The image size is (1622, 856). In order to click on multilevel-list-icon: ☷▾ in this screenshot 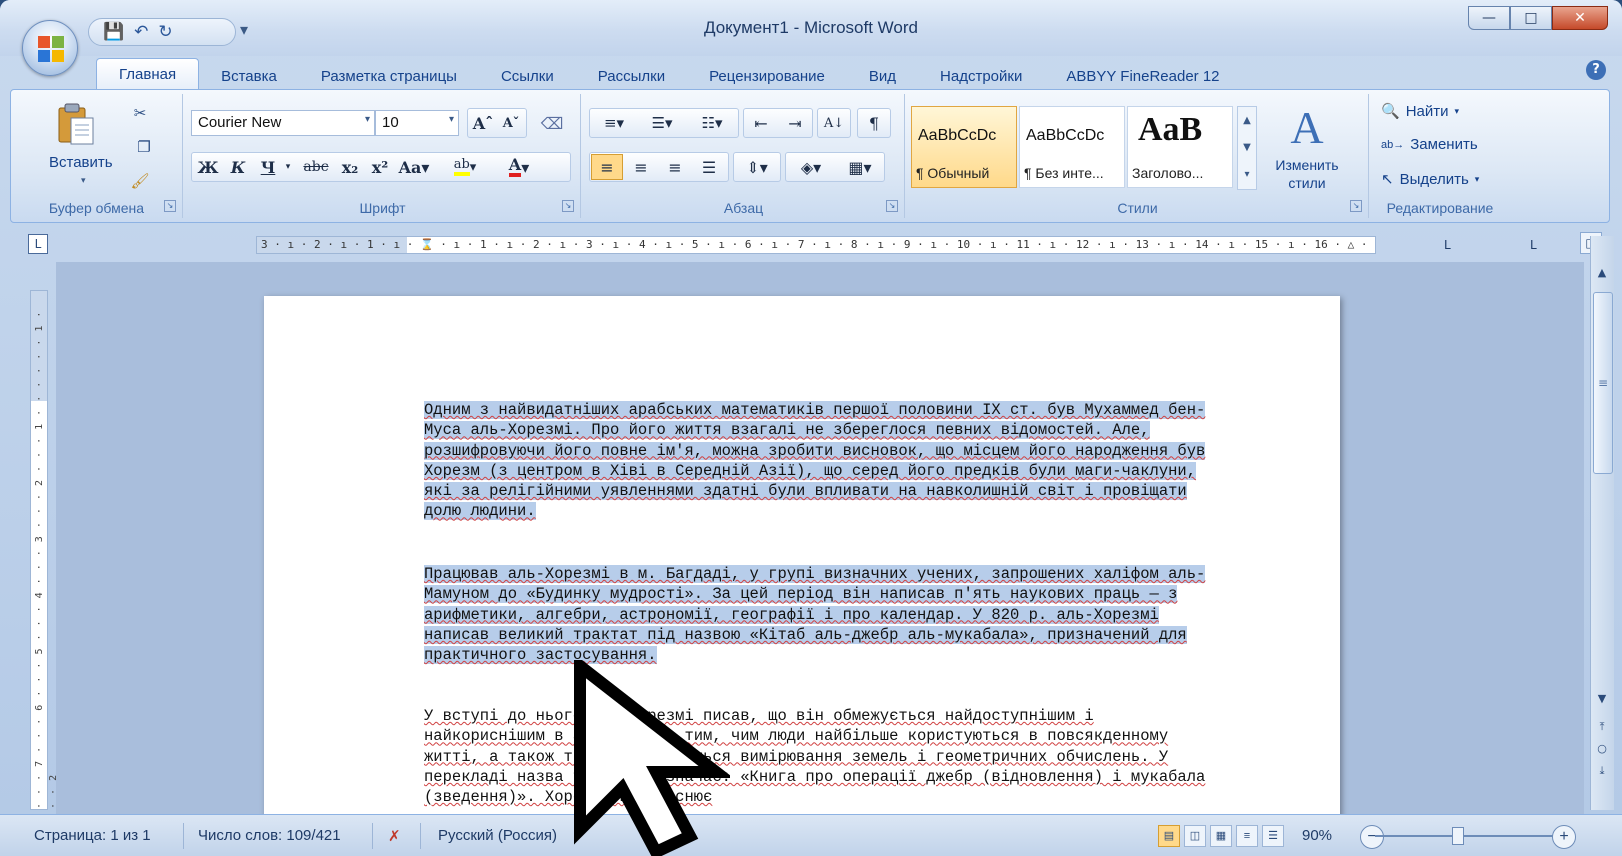, I will do `click(712, 123)`.